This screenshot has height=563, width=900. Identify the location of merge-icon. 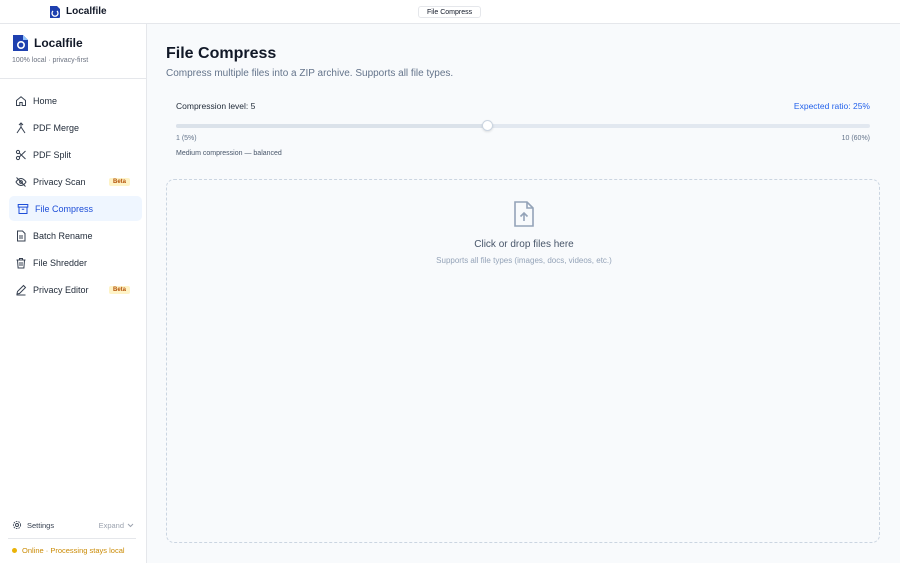
(21, 127).